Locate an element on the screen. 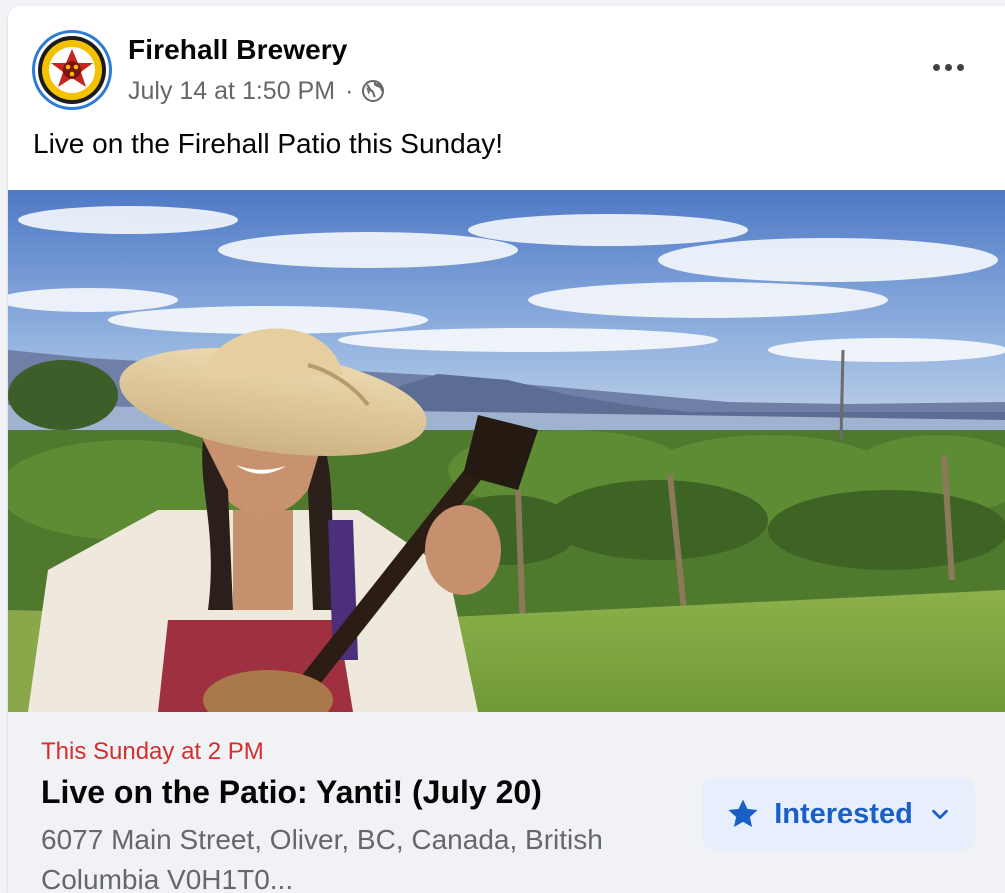  chevron-down-icon is located at coordinates (940, 814).